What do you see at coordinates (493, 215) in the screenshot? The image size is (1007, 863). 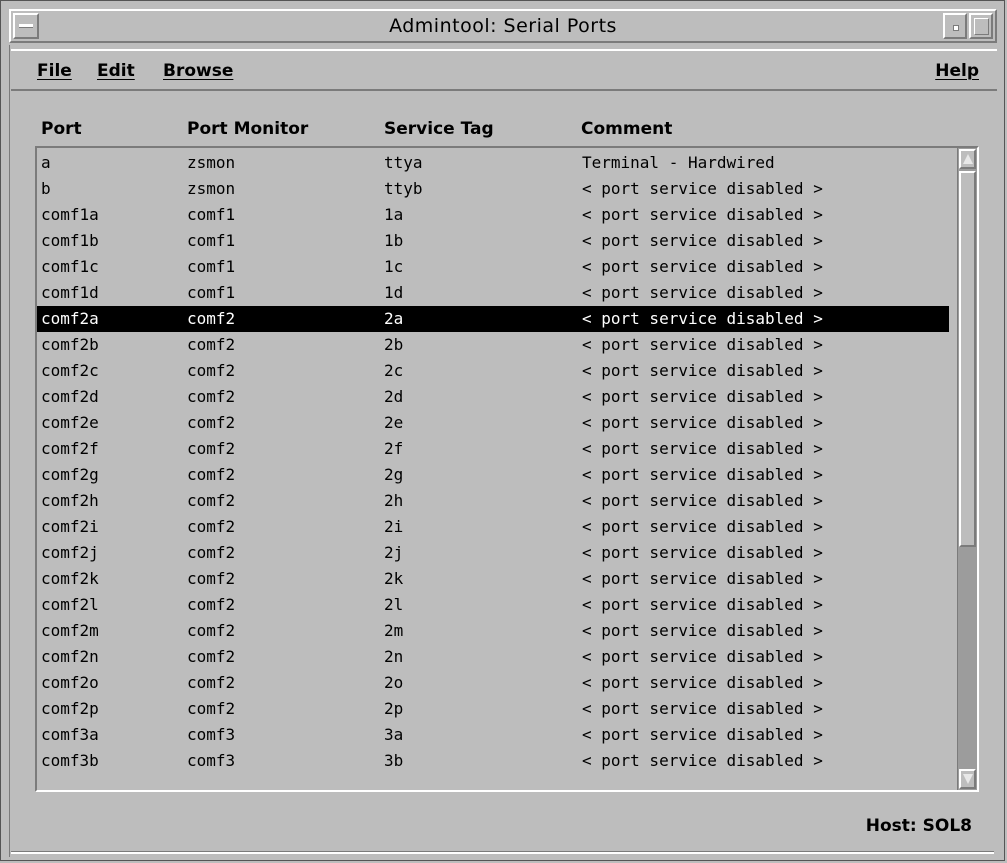 I see `table-row: comf1a comf1 1a < port service disabled >` at bounding box center [493, 215].